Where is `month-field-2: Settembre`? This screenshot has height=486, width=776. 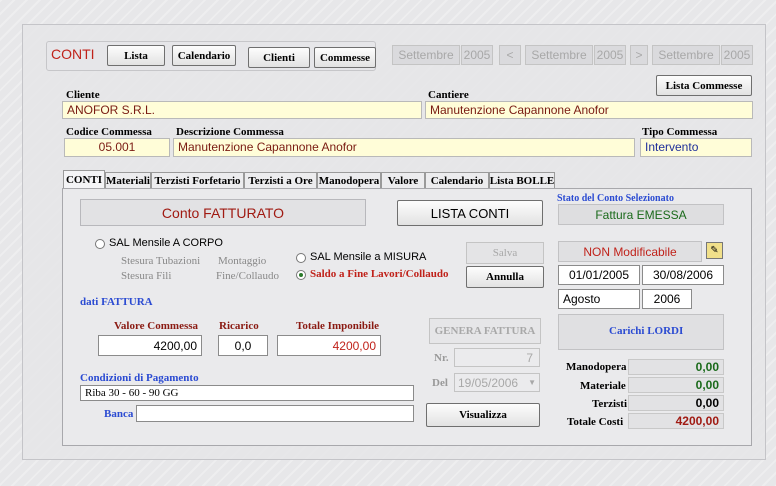 month-field-2: Settembre is located at coordinates (559, 55).